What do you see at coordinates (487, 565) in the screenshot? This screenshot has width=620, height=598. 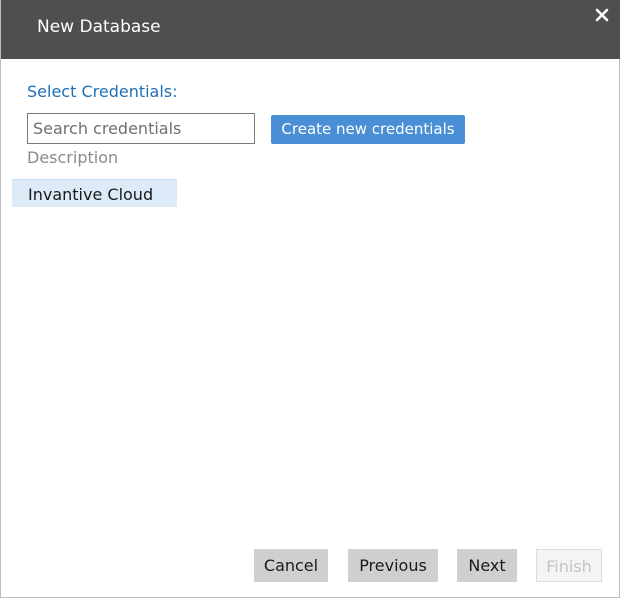 I see `next-button: Next` at bounding box center [487, 565].